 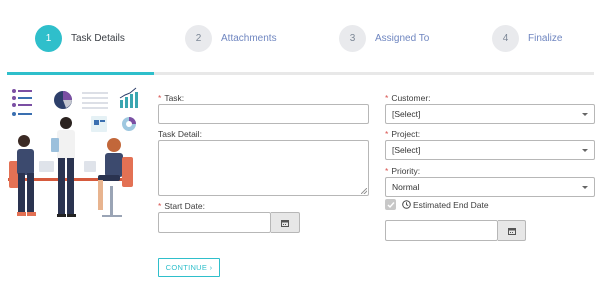 What do you see at coordinates (545, 38) in the screenshot?
I see `step-label: Finalize` at bounding box center [545, 38].